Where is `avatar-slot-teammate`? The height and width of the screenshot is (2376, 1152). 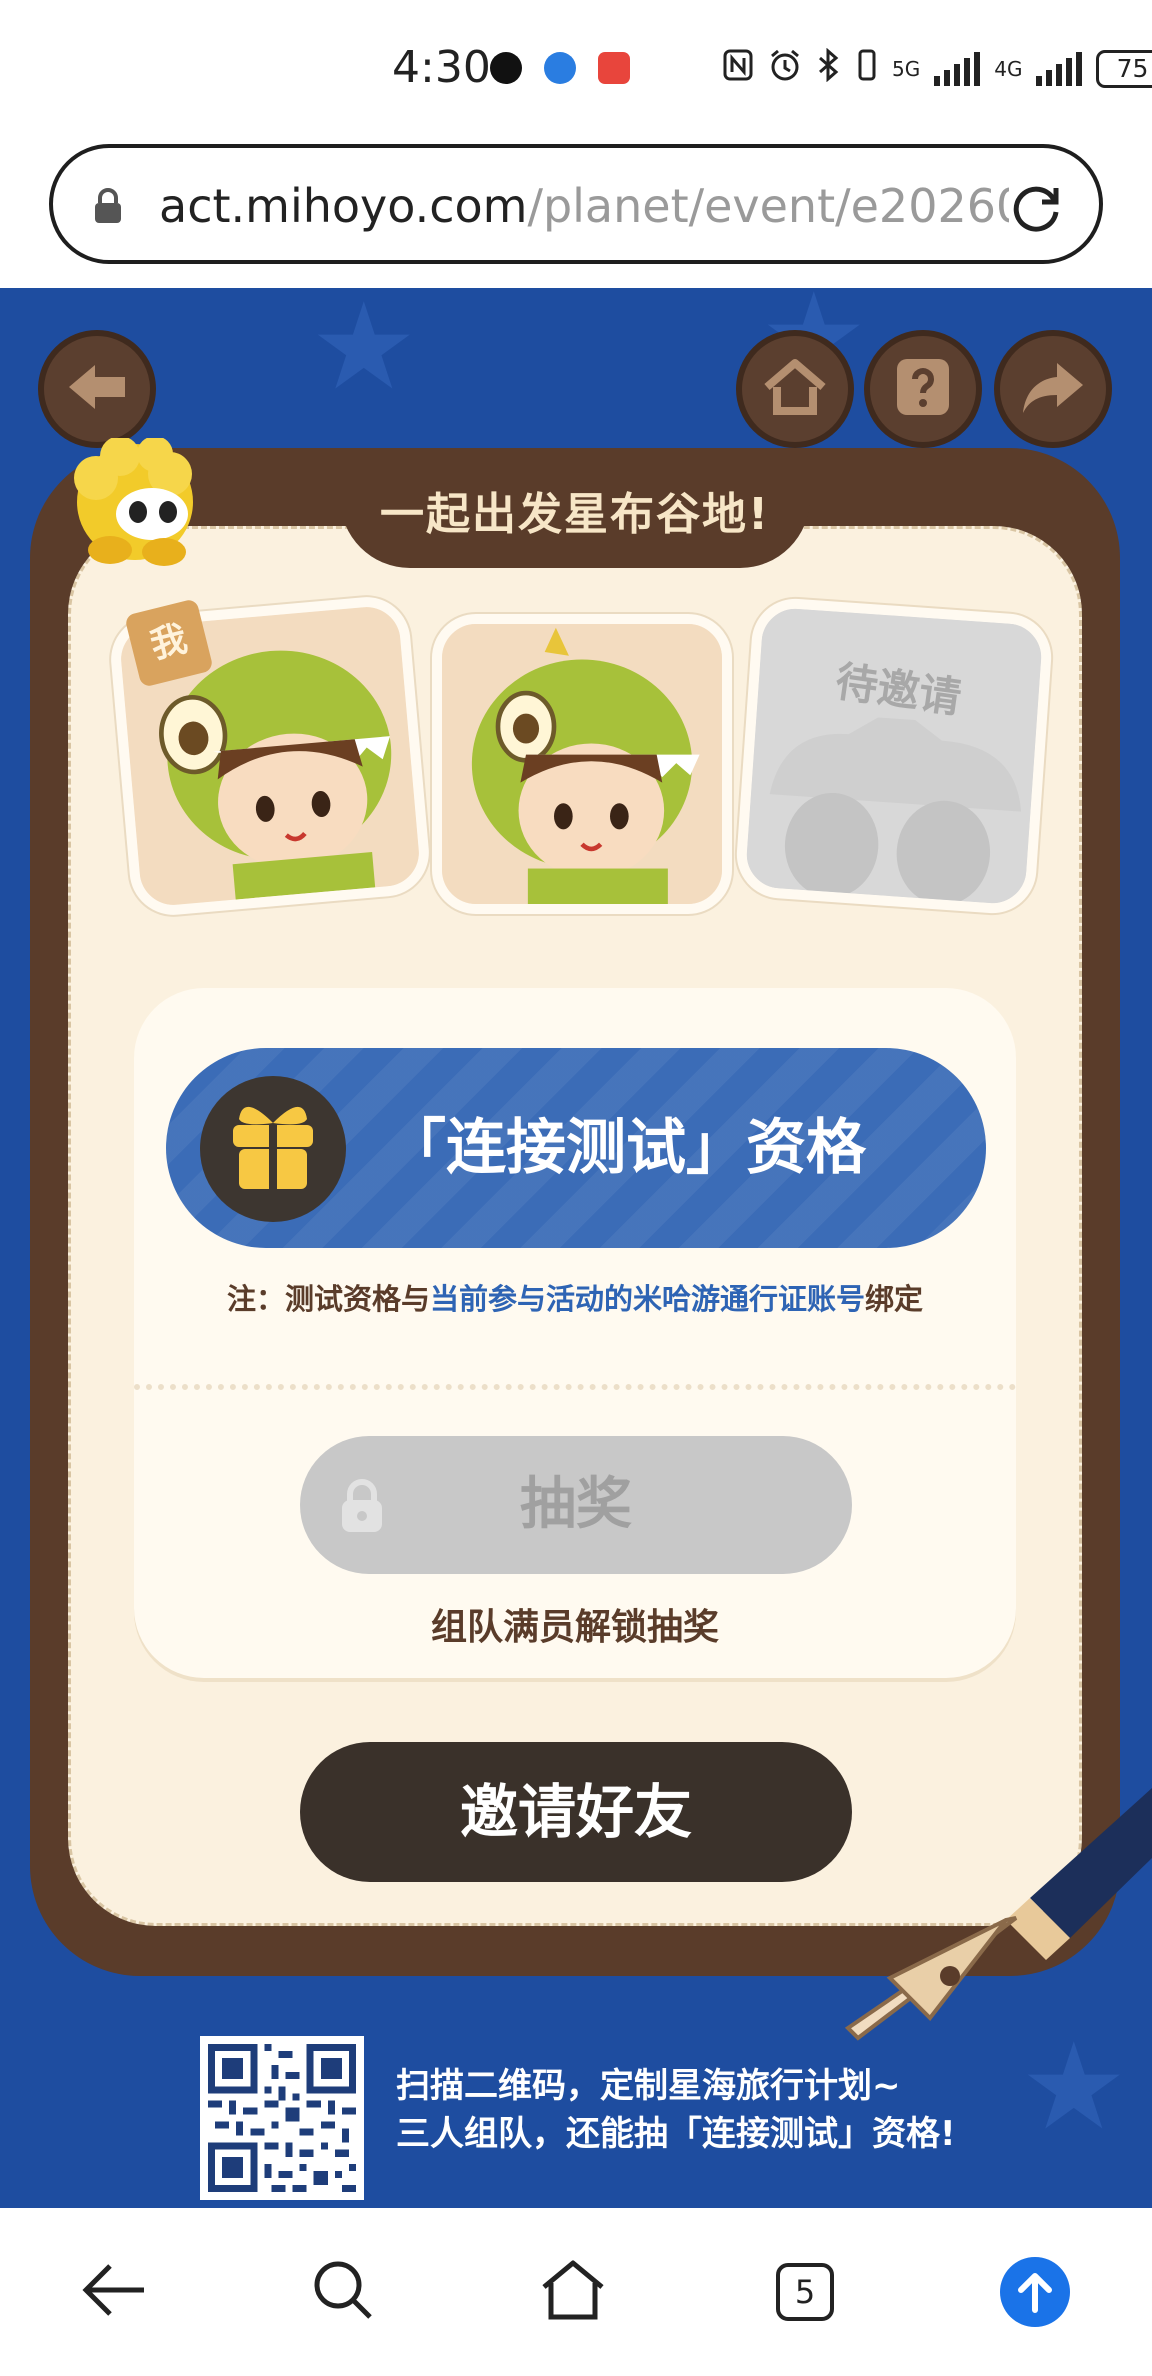
avatar-slot-teammate is located at coordinates (582, 764).